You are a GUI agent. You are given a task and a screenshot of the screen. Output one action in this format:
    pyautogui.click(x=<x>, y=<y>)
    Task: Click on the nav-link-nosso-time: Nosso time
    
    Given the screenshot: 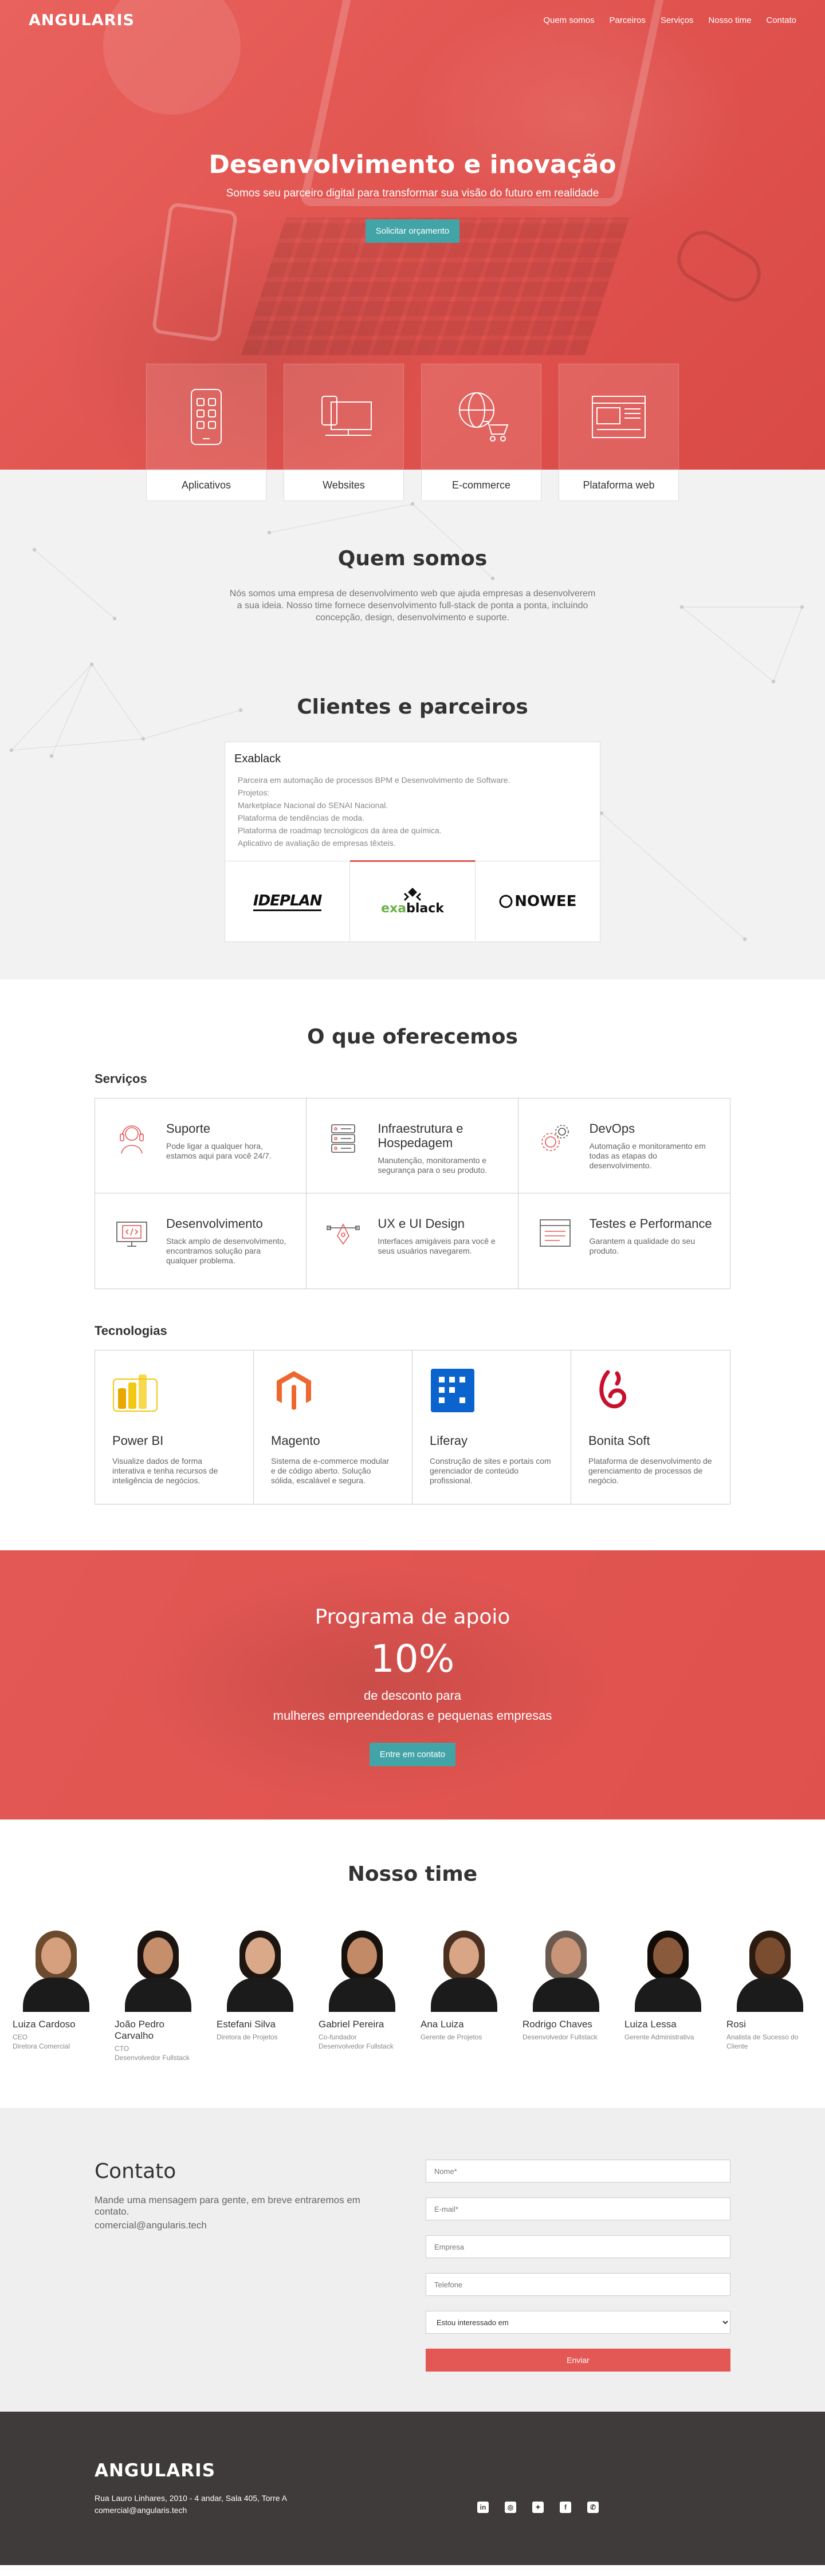 What is the action you would take?
    pyautogui.click(x=729, y=20)
    